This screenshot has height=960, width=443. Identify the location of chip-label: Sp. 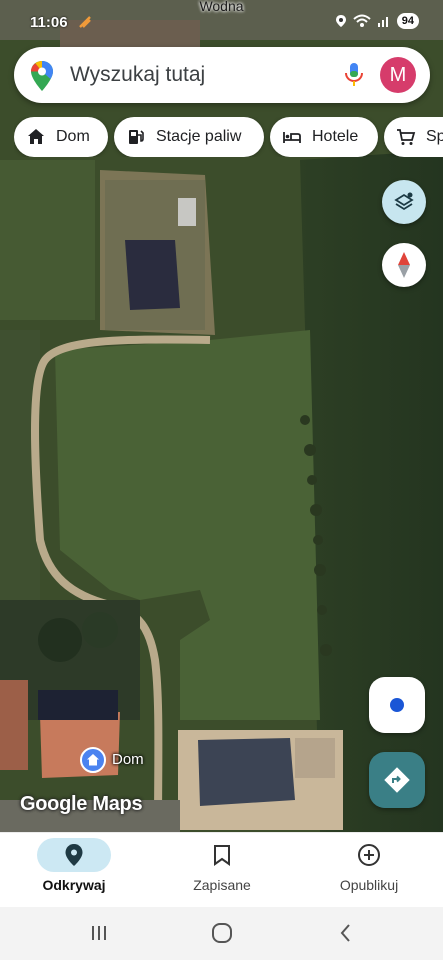
(434, 136).